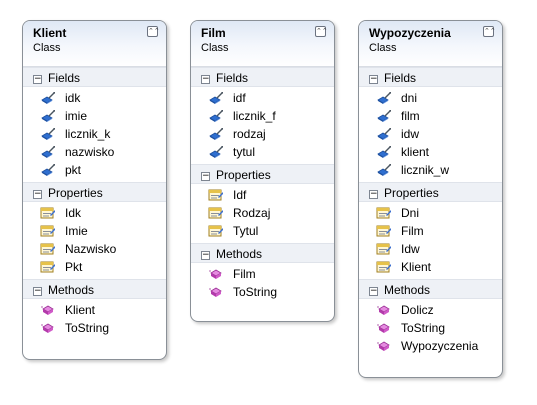  I want to click on member-item: rodzaj, so click(262, 134).